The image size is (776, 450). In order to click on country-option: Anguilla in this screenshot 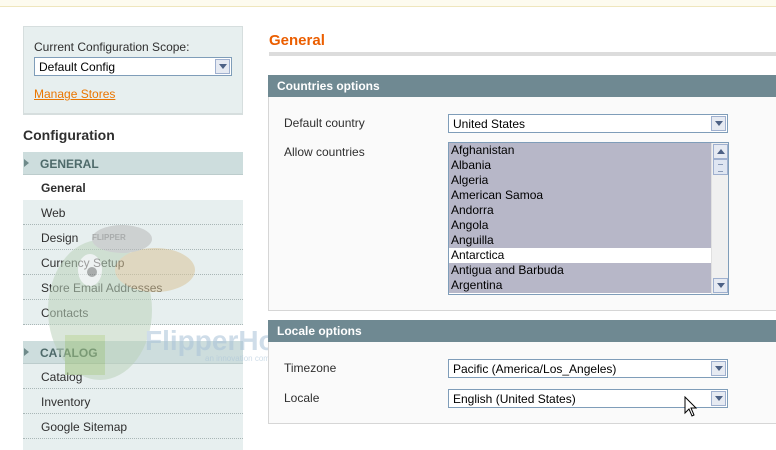, I will do `click(580, 240)`.